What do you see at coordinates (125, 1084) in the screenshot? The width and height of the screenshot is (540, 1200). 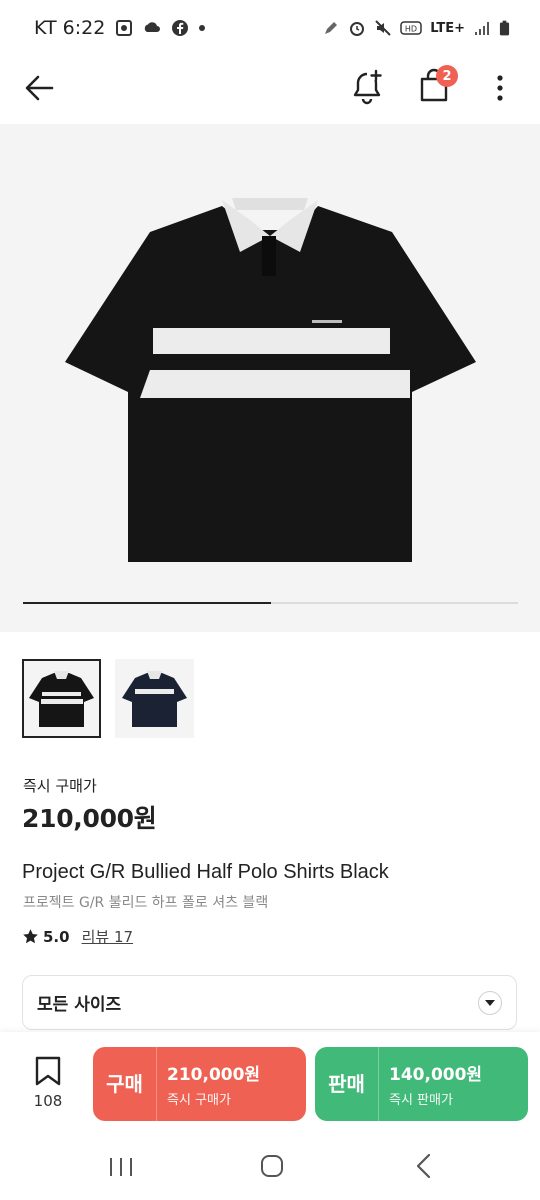 I see `buy-button-type: 구매` at bounding box center [125, 1084].